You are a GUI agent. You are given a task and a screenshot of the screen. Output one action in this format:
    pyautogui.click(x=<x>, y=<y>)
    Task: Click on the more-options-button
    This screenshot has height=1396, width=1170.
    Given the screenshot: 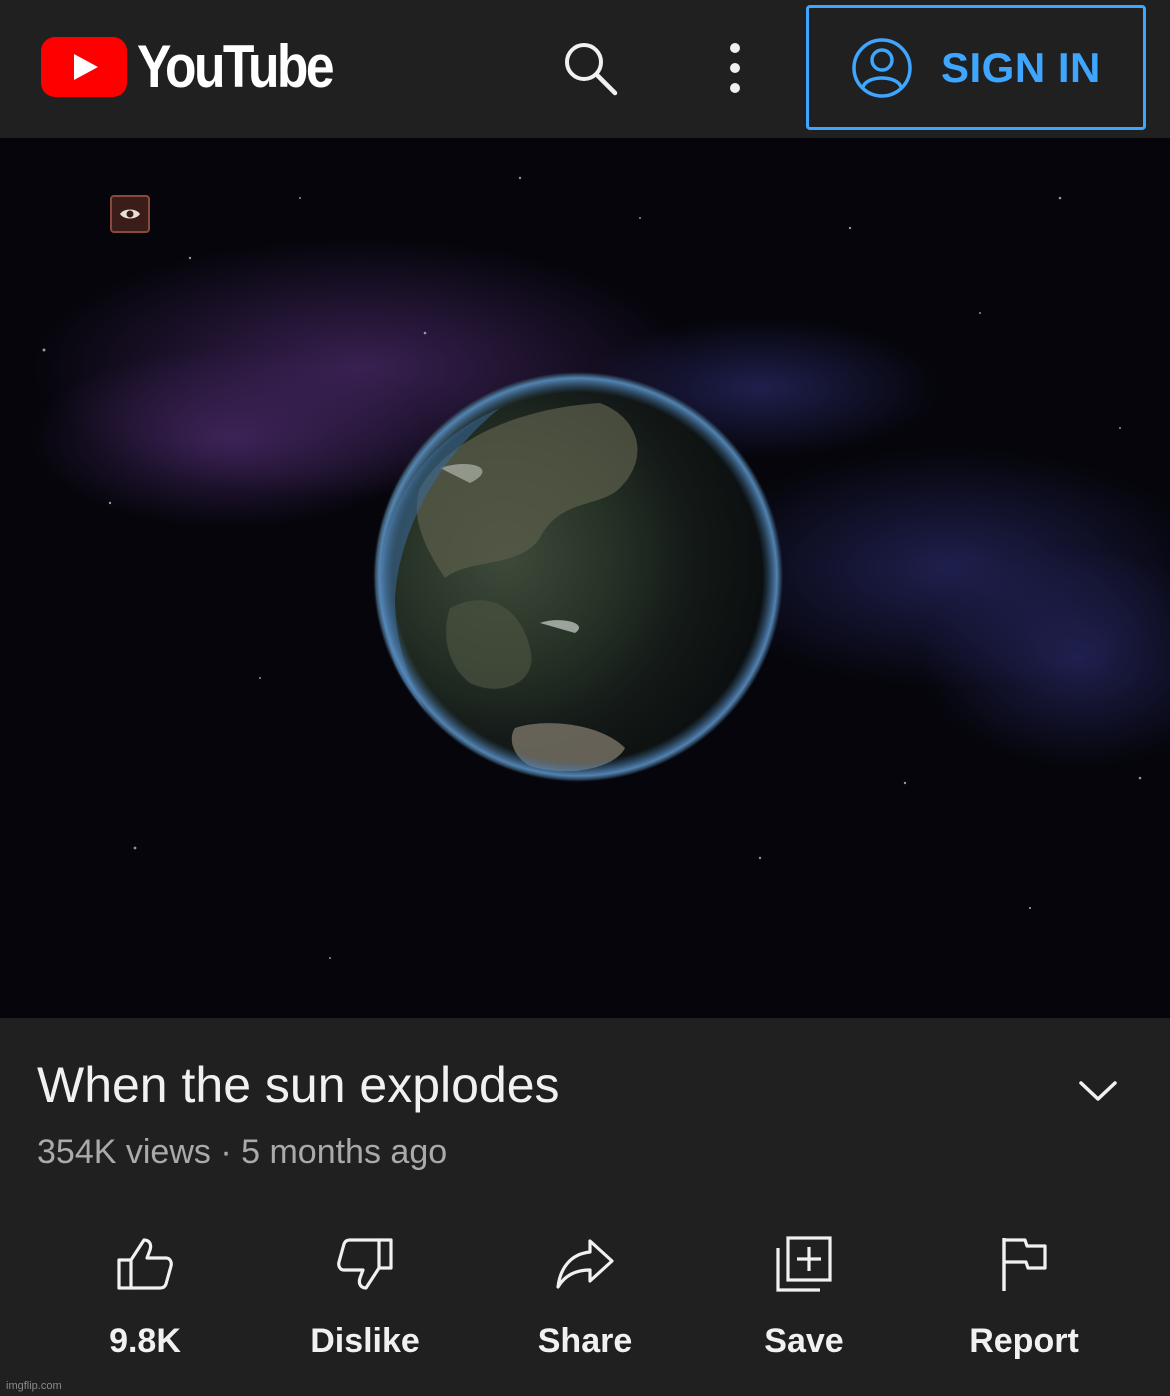 What is the action you would take?
    pyautogui.click(x=735, y=68)
    